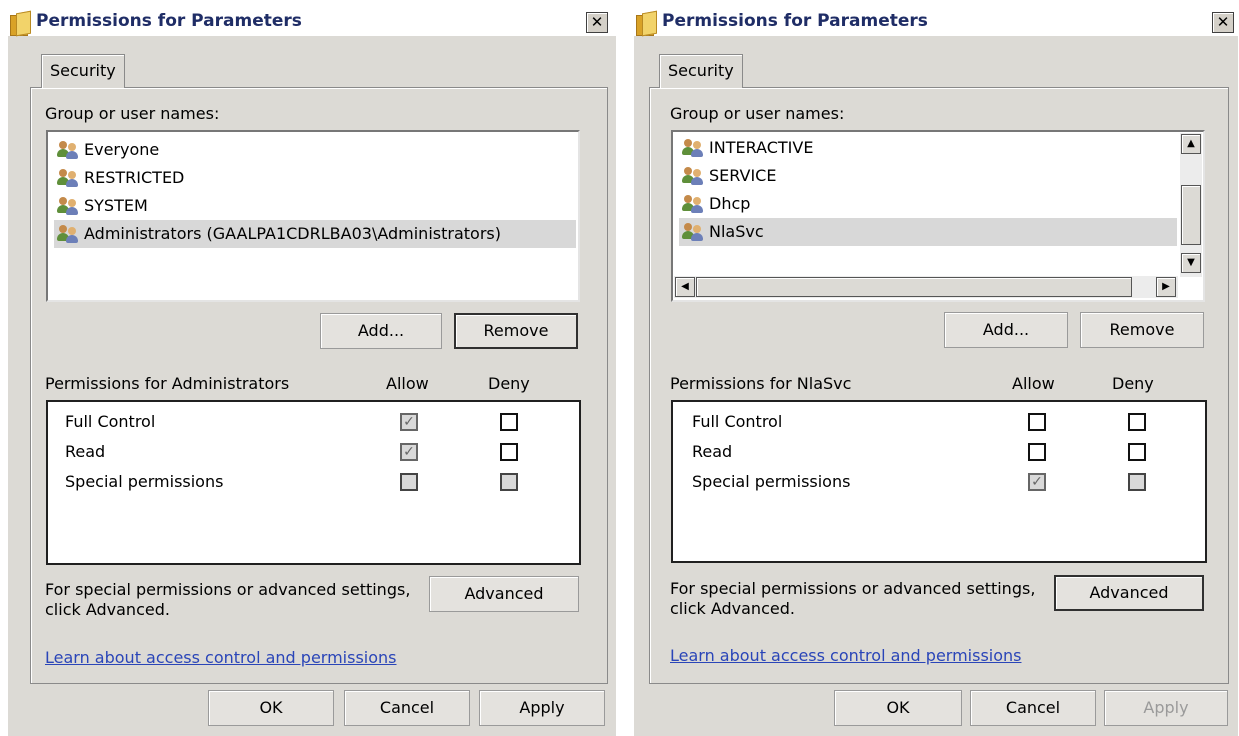 Image resolution: width=1239 pixels, height=736 pixels. I want to click on read-allow-checkbox, so click(1037, 452).